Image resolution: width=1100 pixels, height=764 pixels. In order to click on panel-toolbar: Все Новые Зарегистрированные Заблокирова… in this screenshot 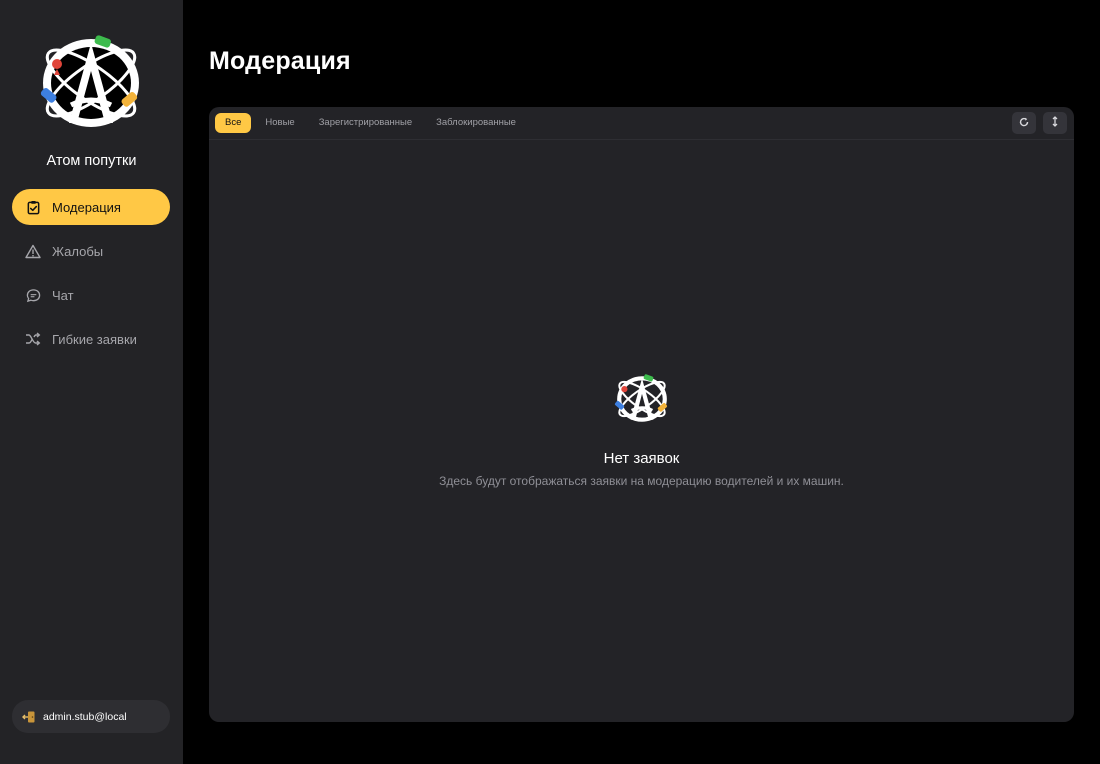, I will do `click(641, 123)`.